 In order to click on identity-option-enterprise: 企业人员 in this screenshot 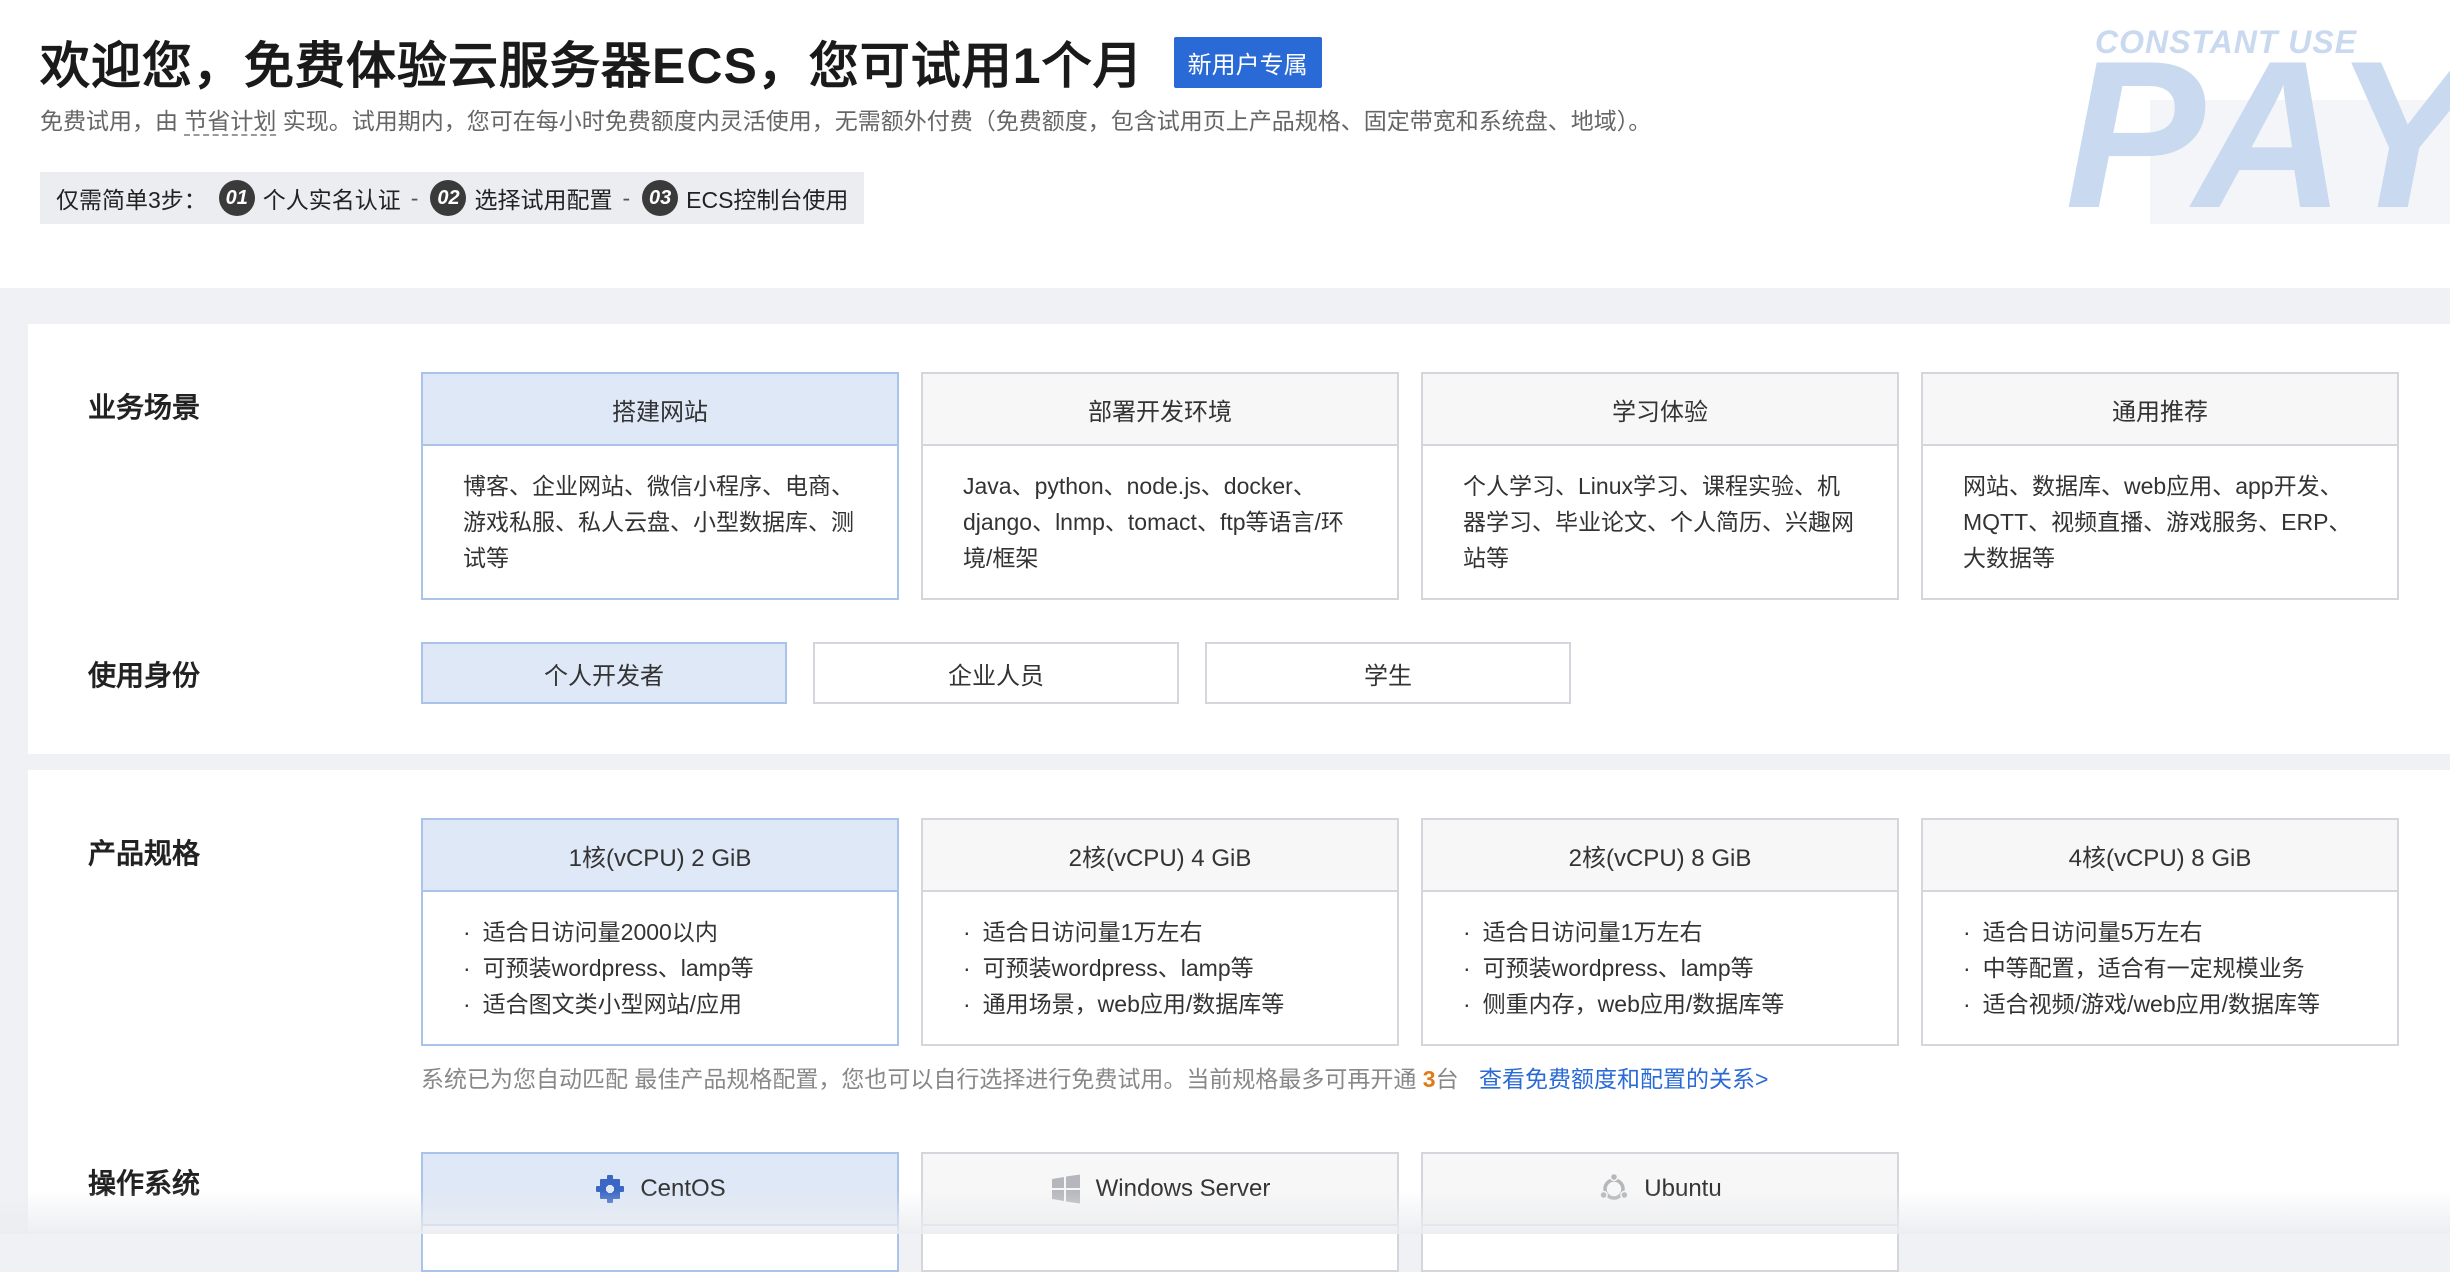, I will do `click(996, 673)`.